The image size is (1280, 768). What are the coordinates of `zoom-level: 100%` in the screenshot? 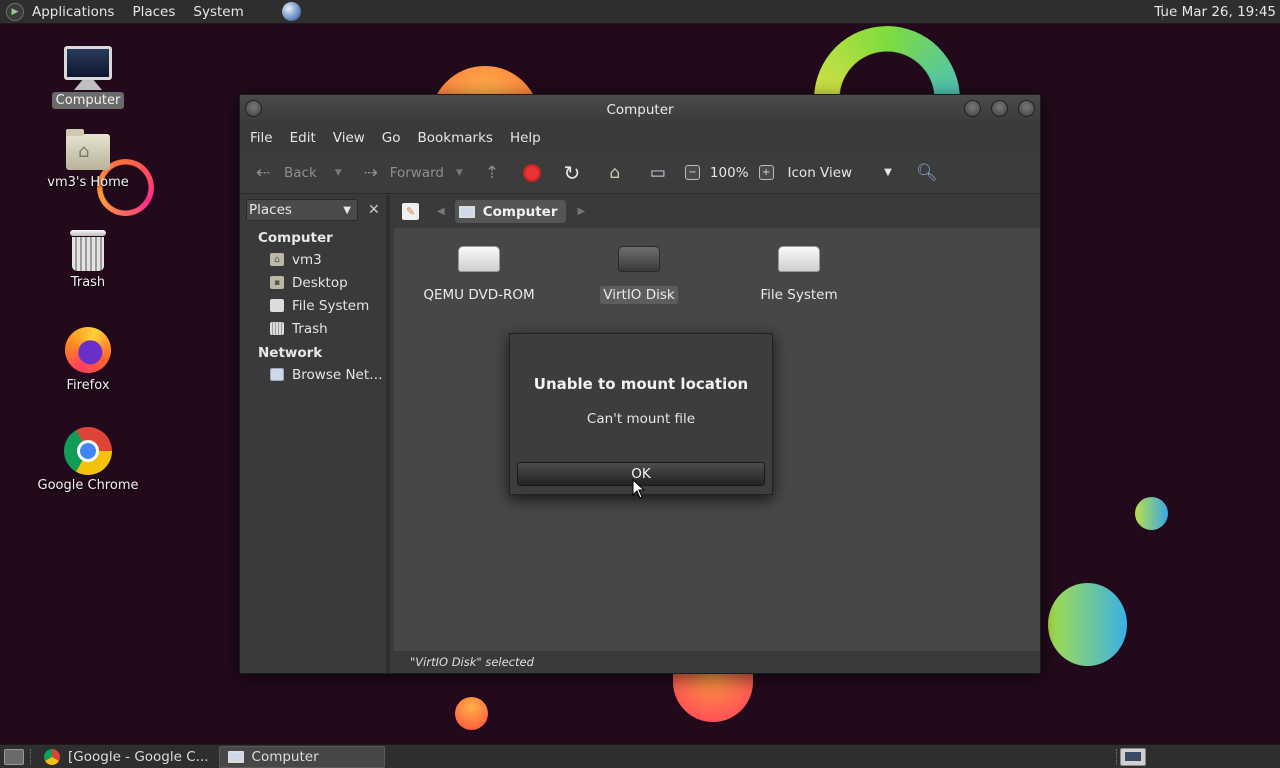 It's located at (729, 172).